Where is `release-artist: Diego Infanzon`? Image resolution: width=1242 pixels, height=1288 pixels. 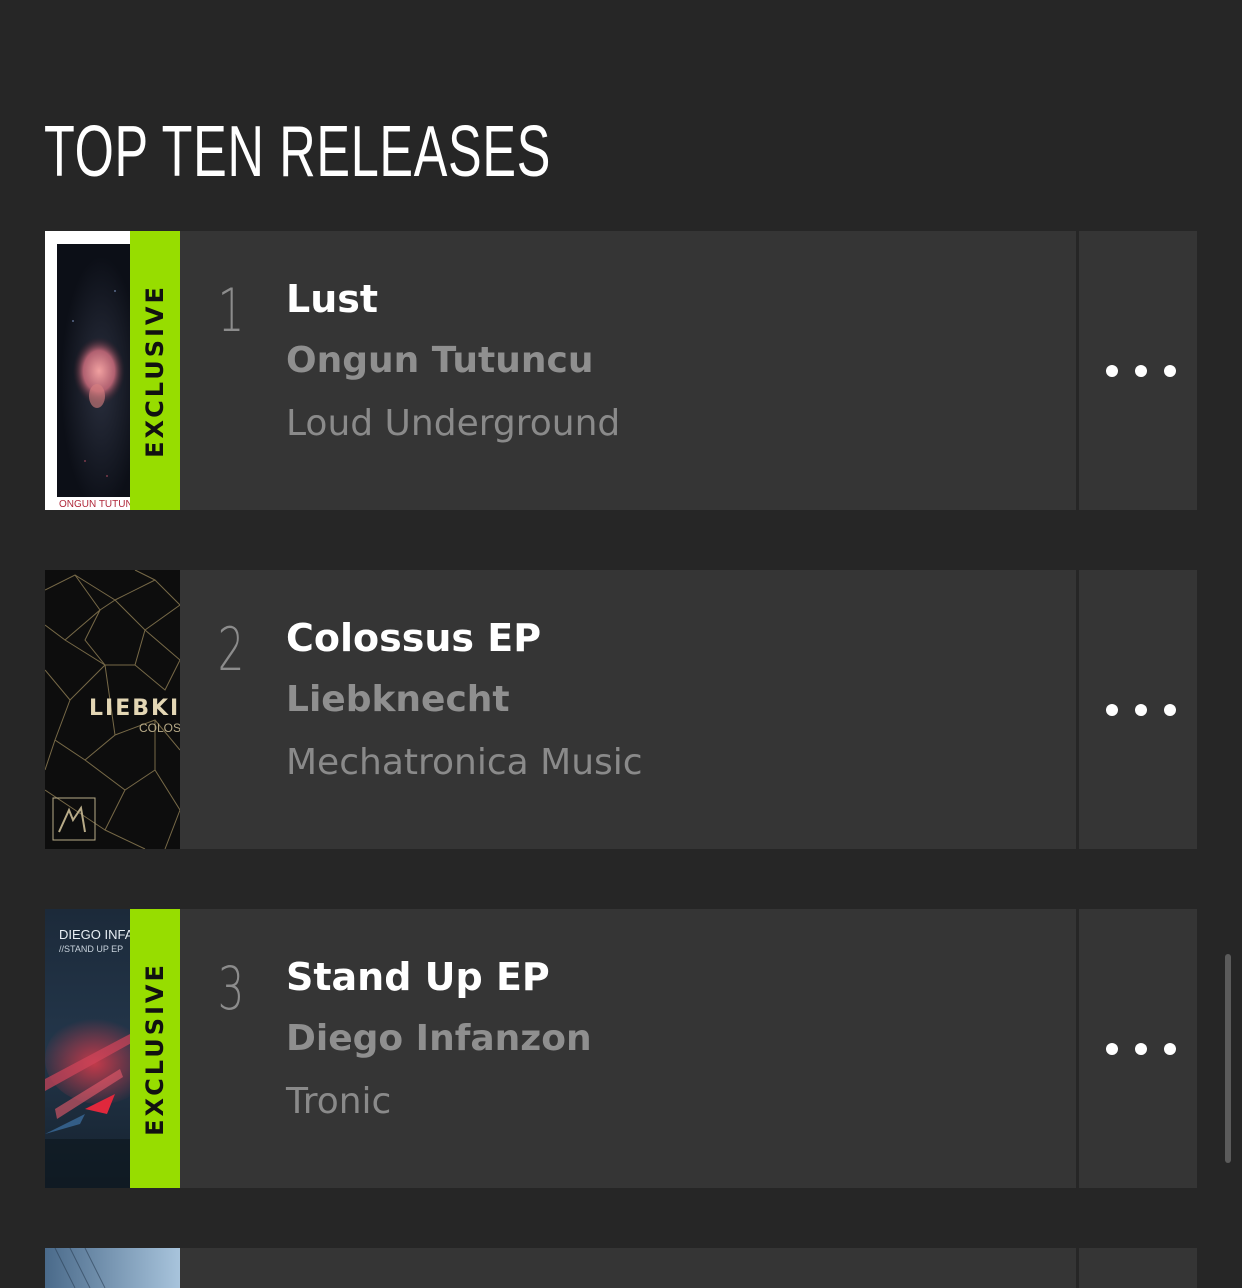
release-artist: Diego Infanzon is located at coordinates (439, 1039).